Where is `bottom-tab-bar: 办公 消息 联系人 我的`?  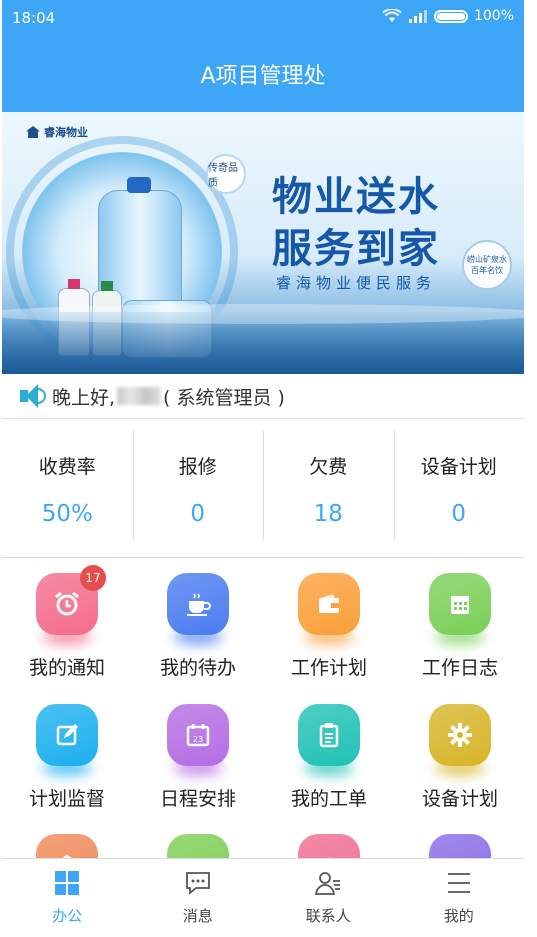 bottom-tab-bar: 办公 消息 联系人 我的 is located at coordinates (263, 897).